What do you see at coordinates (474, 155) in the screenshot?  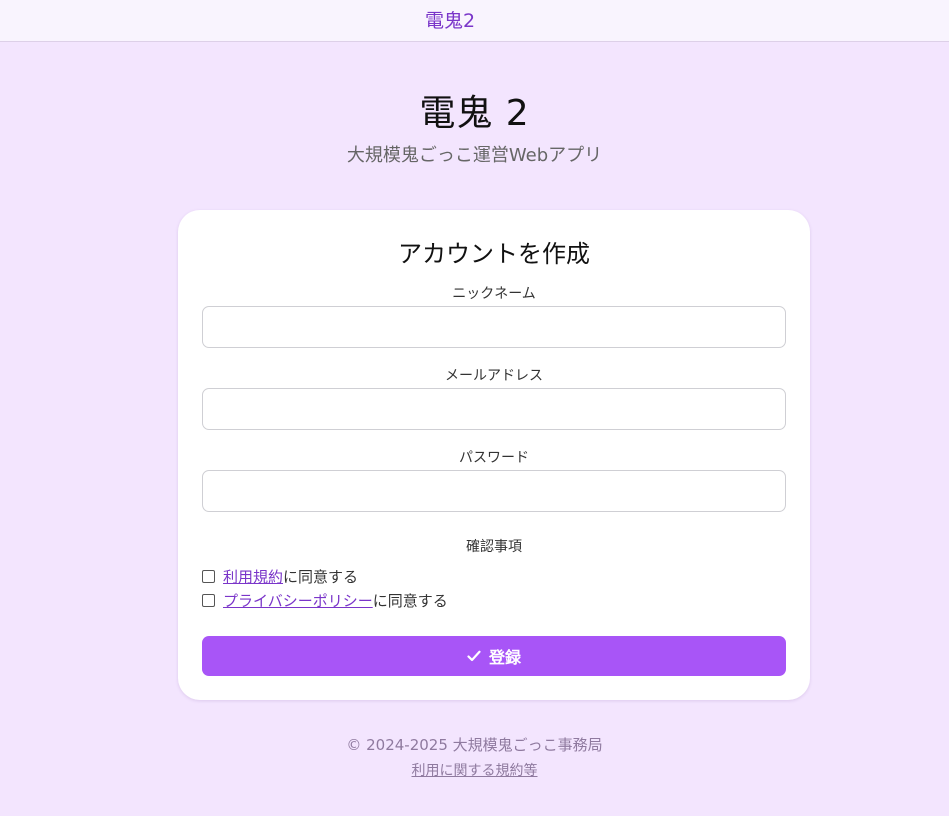 I see `page-subtitle: 大規模鬼ごっこ運営Webアプリ` at bounding box center [474, 155].